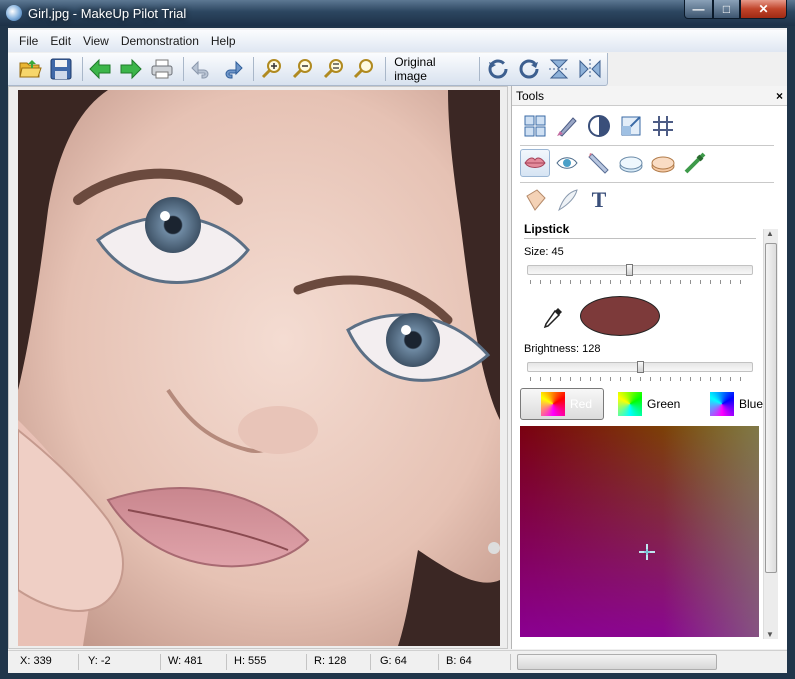 The width and height of the screenshot is (795, 679). What do you see at coordinates (60, 41) in the screenshot?
I see `menu-edit: Edit` at bounding box center [60, 41].